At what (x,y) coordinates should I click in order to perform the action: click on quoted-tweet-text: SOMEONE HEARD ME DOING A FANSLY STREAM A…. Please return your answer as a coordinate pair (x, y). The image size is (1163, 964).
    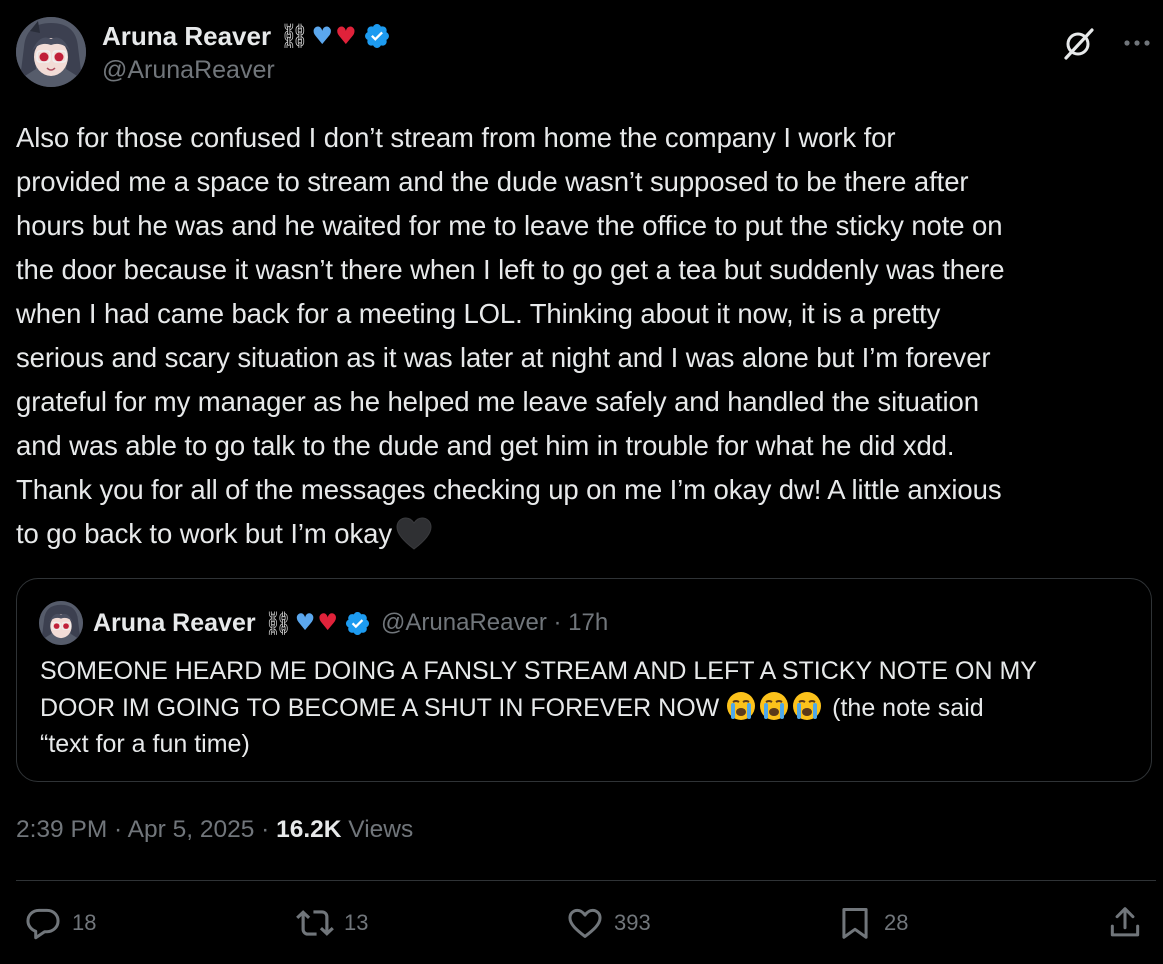
    Looking at the image, I should click on (585, 708).